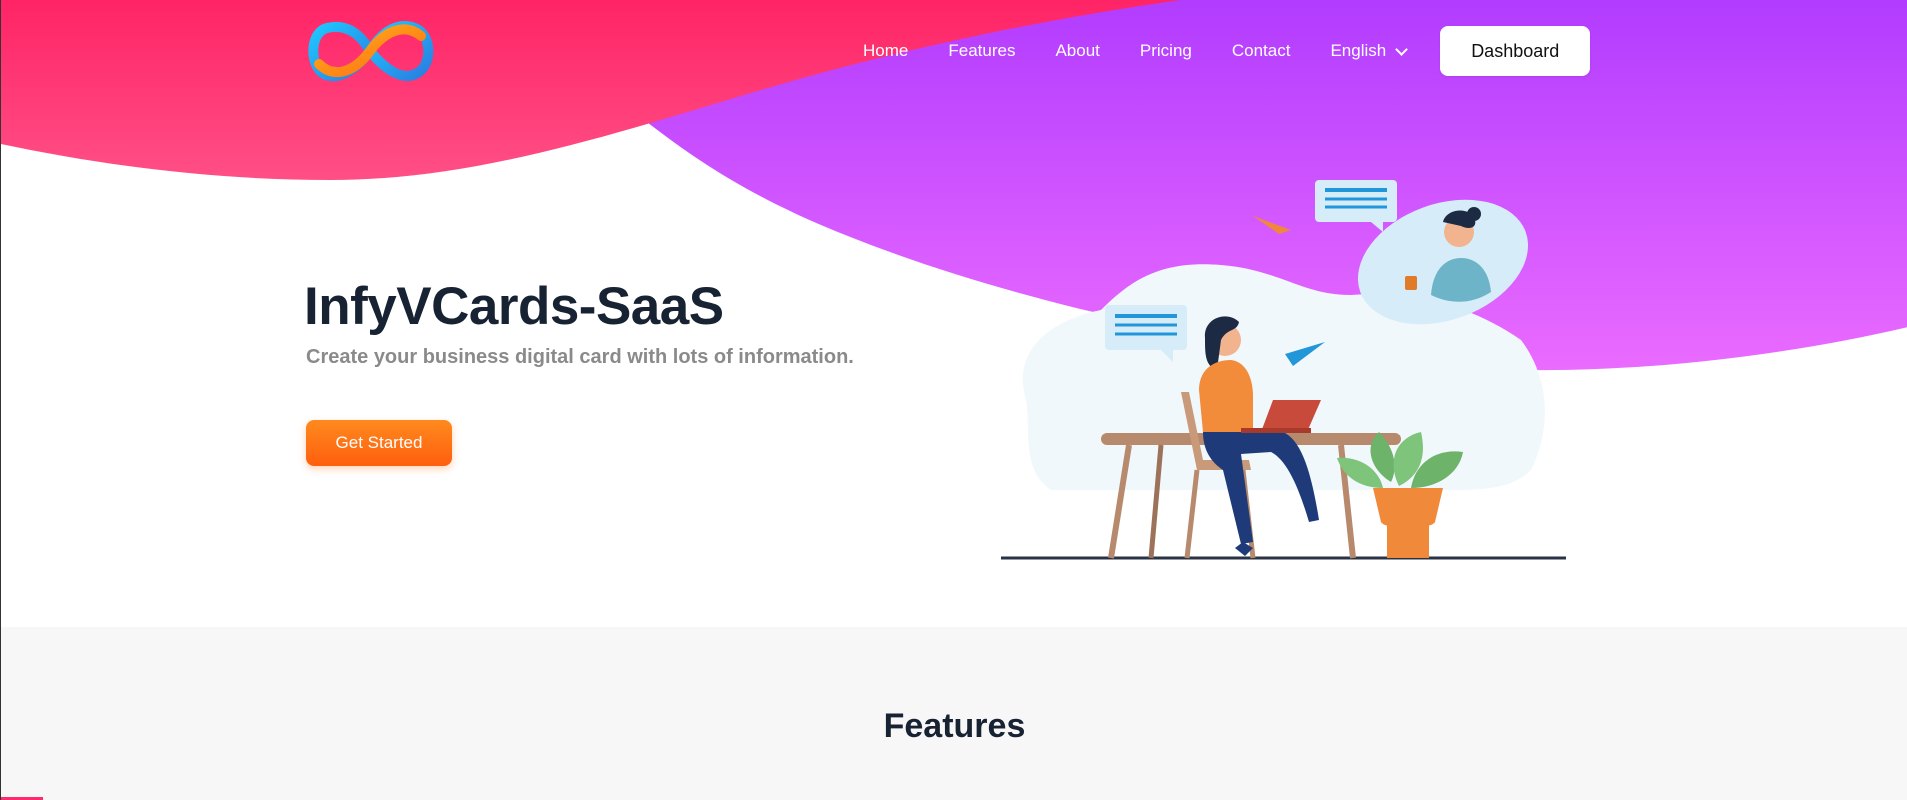  Describe the element at coordinates (954, 726) in the screenshot. I see `features-title: Features` at that location.